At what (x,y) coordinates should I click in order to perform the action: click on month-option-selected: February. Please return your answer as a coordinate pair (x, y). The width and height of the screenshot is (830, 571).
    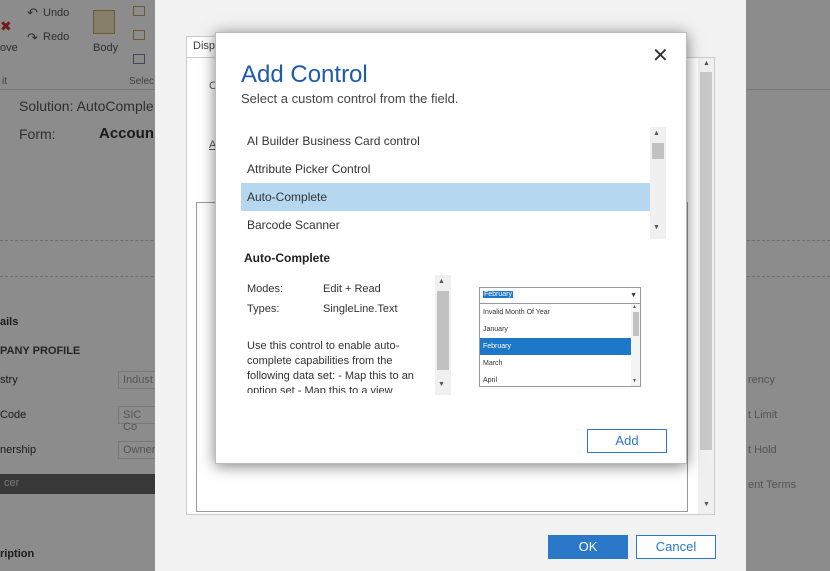
    Looking at the image, I should click on (556, 346).